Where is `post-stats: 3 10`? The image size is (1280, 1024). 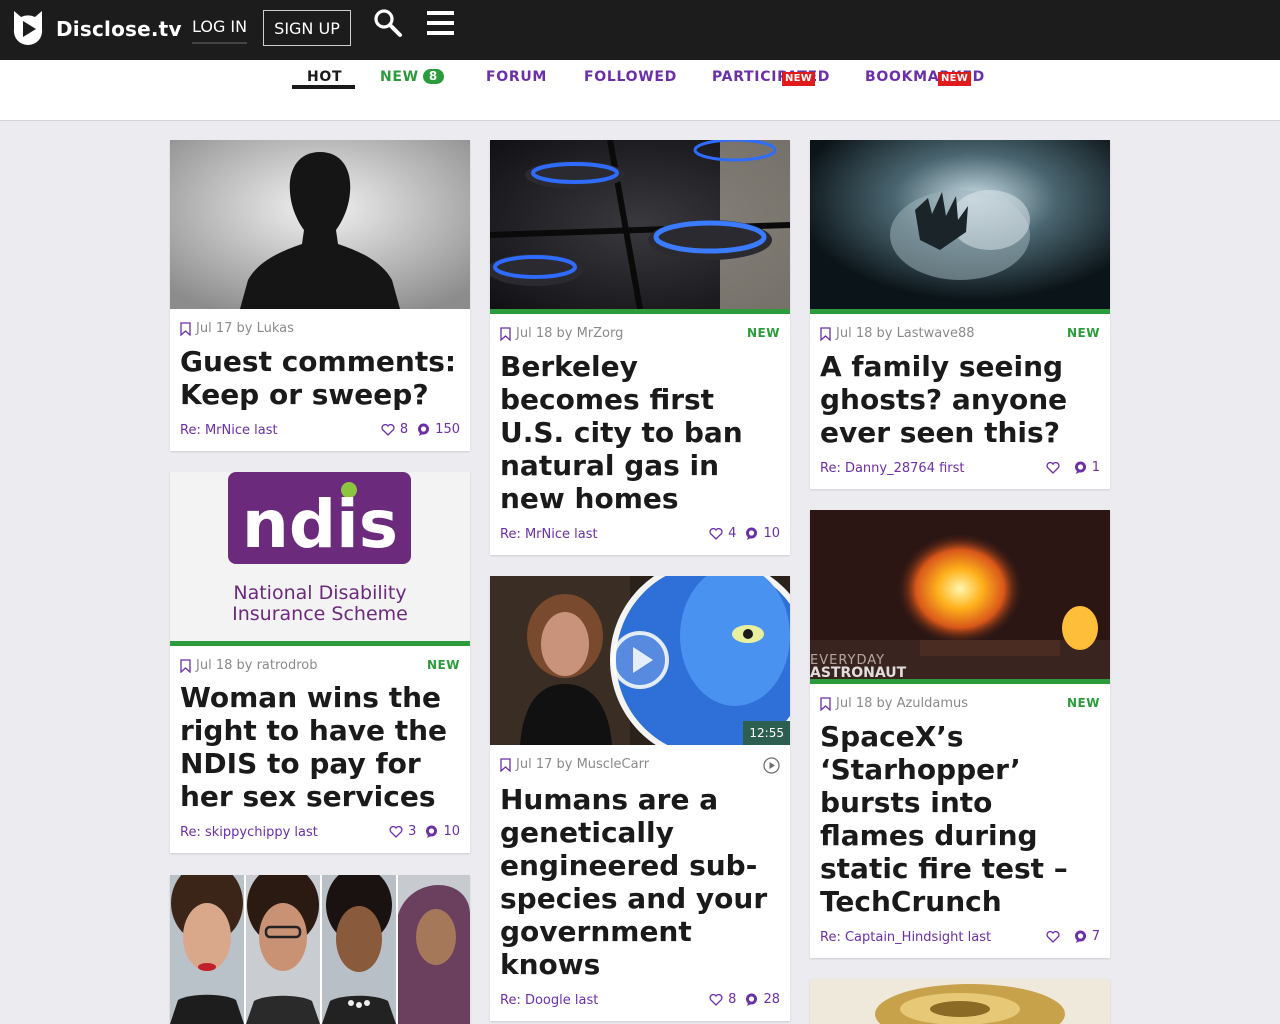 post-stats: 3 10 is located at coordinates (424, 831).